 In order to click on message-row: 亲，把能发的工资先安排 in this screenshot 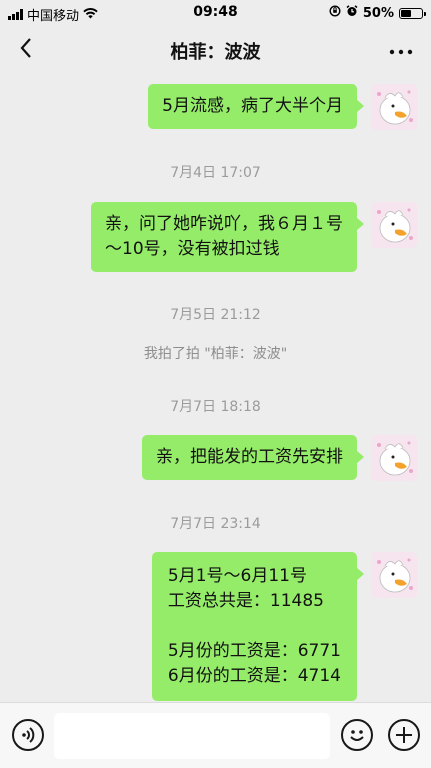, I will do `click(279, 458)`.